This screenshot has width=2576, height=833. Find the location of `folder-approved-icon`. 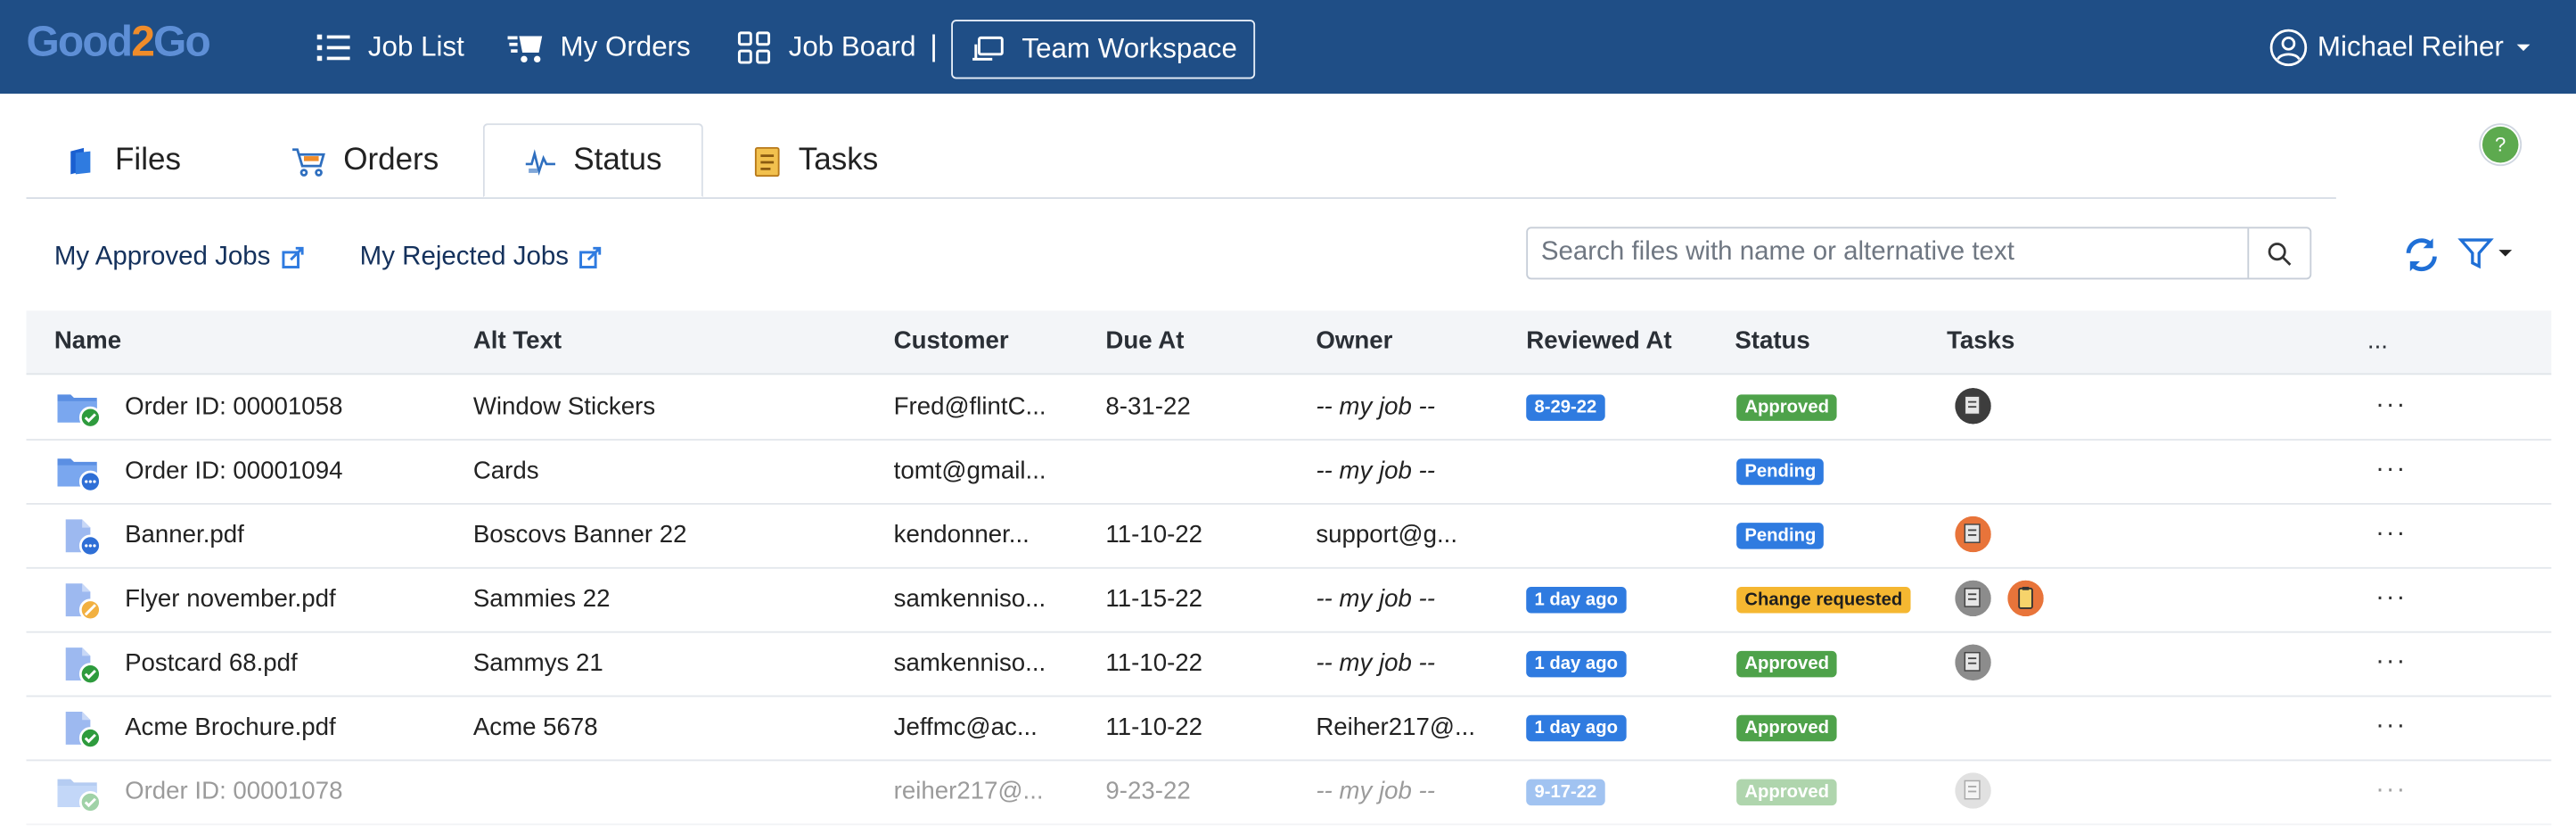

folder-approved-icon is located at coordinates (80, 796).